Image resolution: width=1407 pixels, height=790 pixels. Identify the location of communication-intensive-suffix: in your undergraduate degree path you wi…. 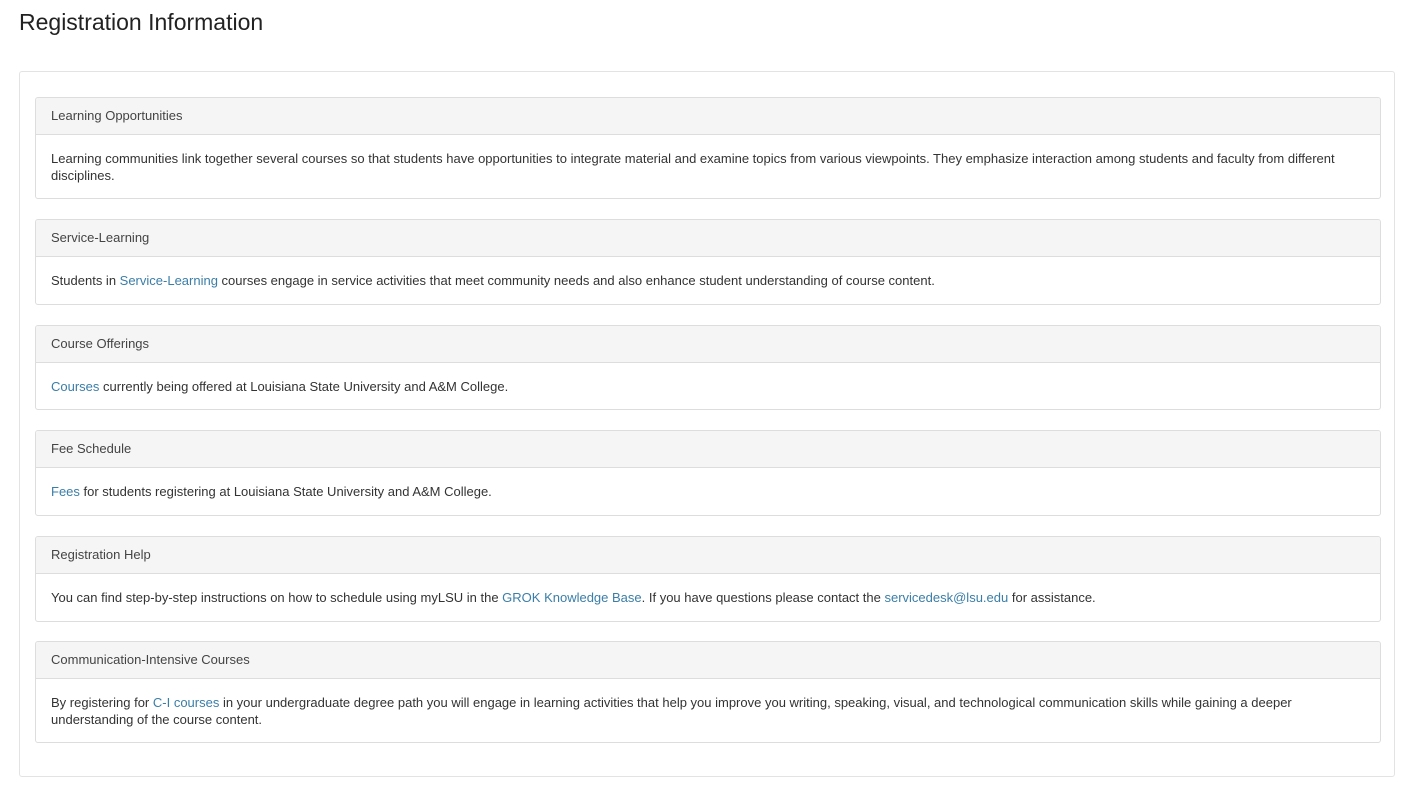
(671, 711).